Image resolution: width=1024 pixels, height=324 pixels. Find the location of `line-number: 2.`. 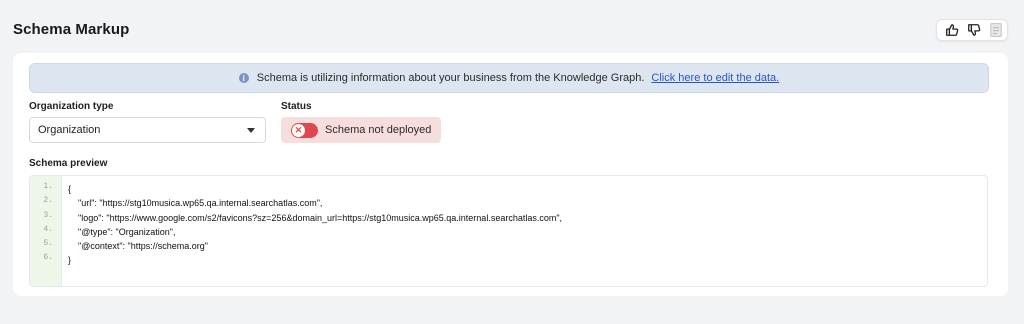

line-number: 2. is located at coordinates (48, 201).